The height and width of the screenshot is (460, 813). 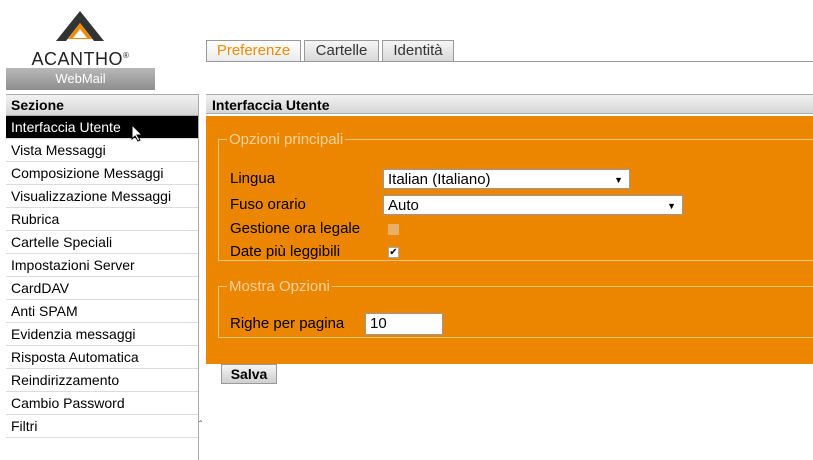 I want to click on language-select: Italian (Italiano) ▼, so click(x=506, y=179).